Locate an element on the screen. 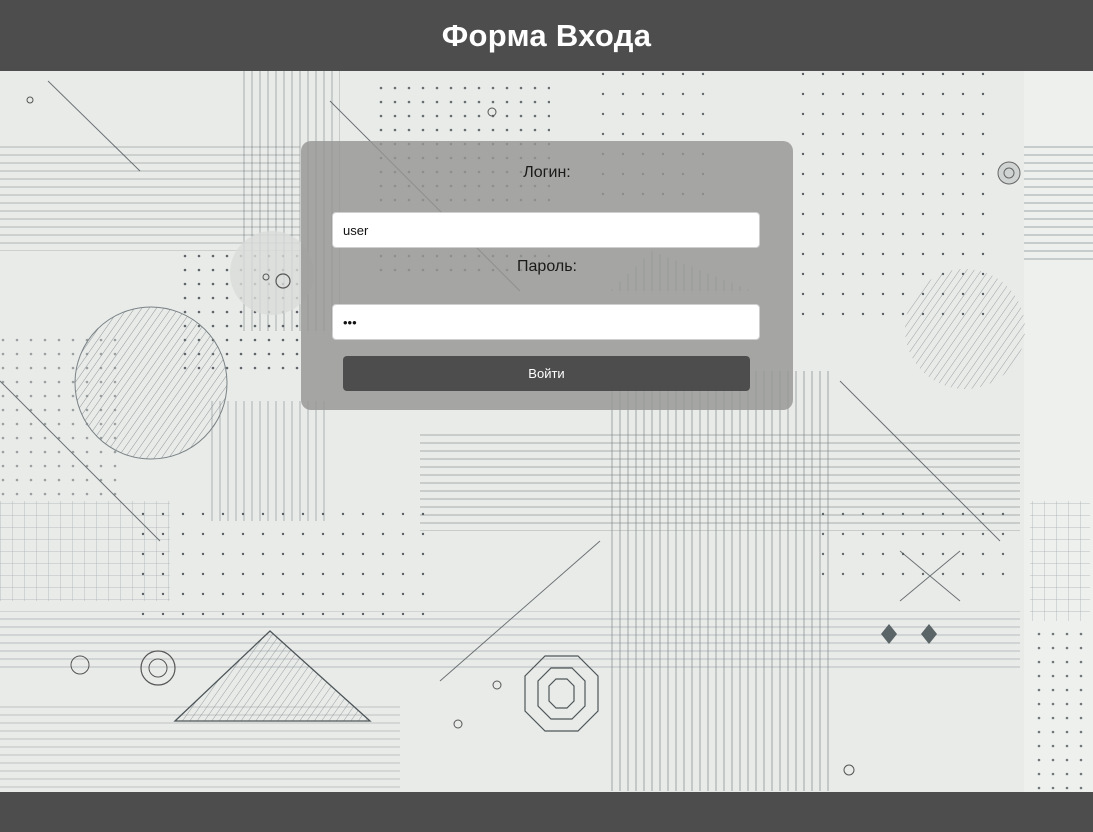  page-title: Форма Входа is located at coordinates (546, 35).